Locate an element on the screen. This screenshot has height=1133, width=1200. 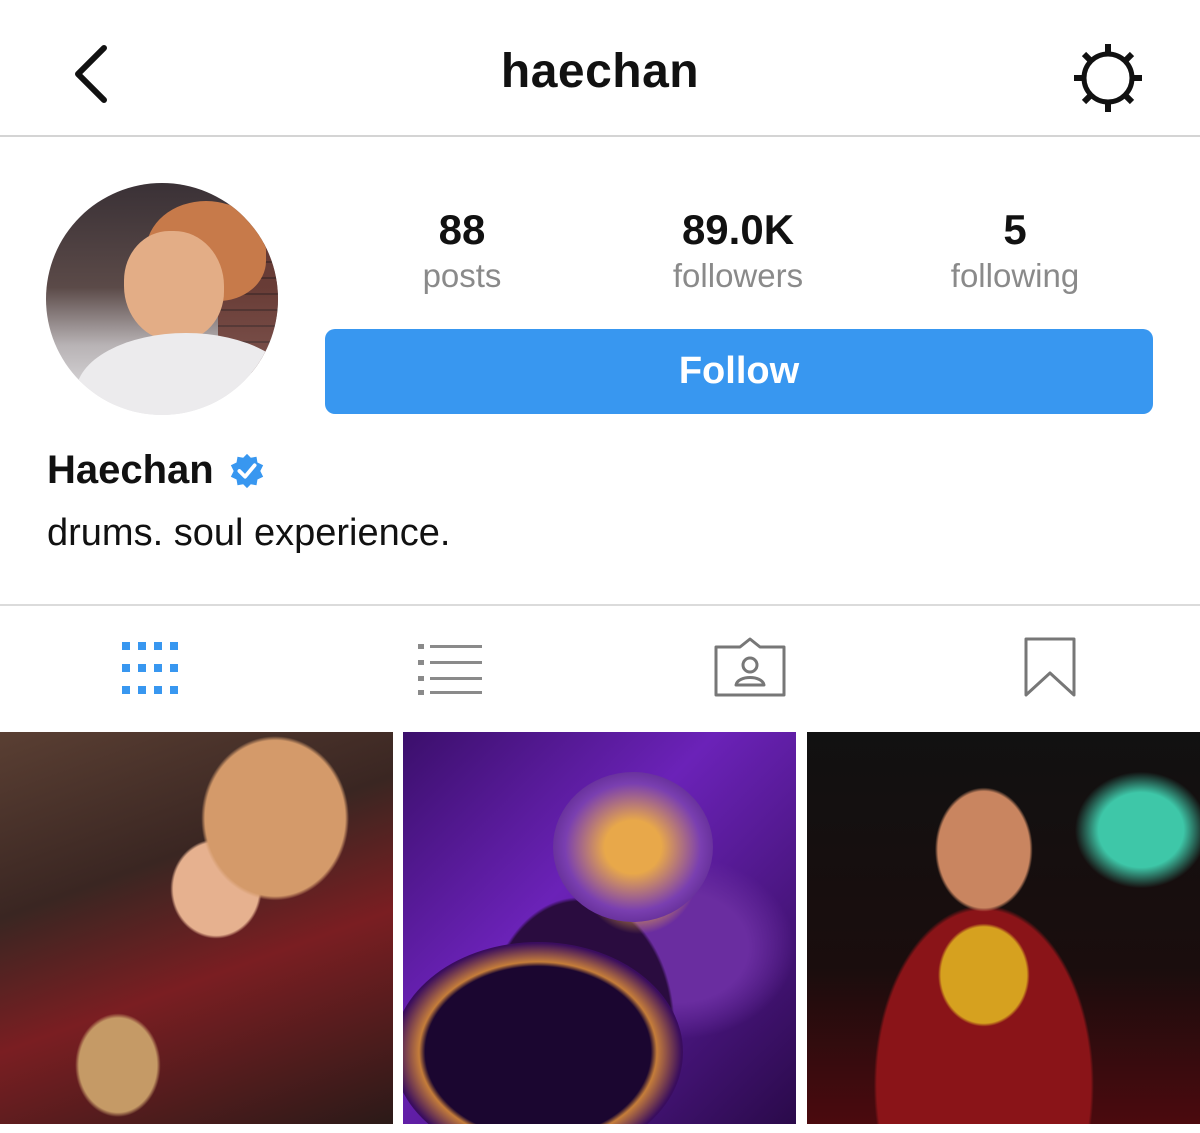
posts-label: posts is located at coordinates (462, 275).